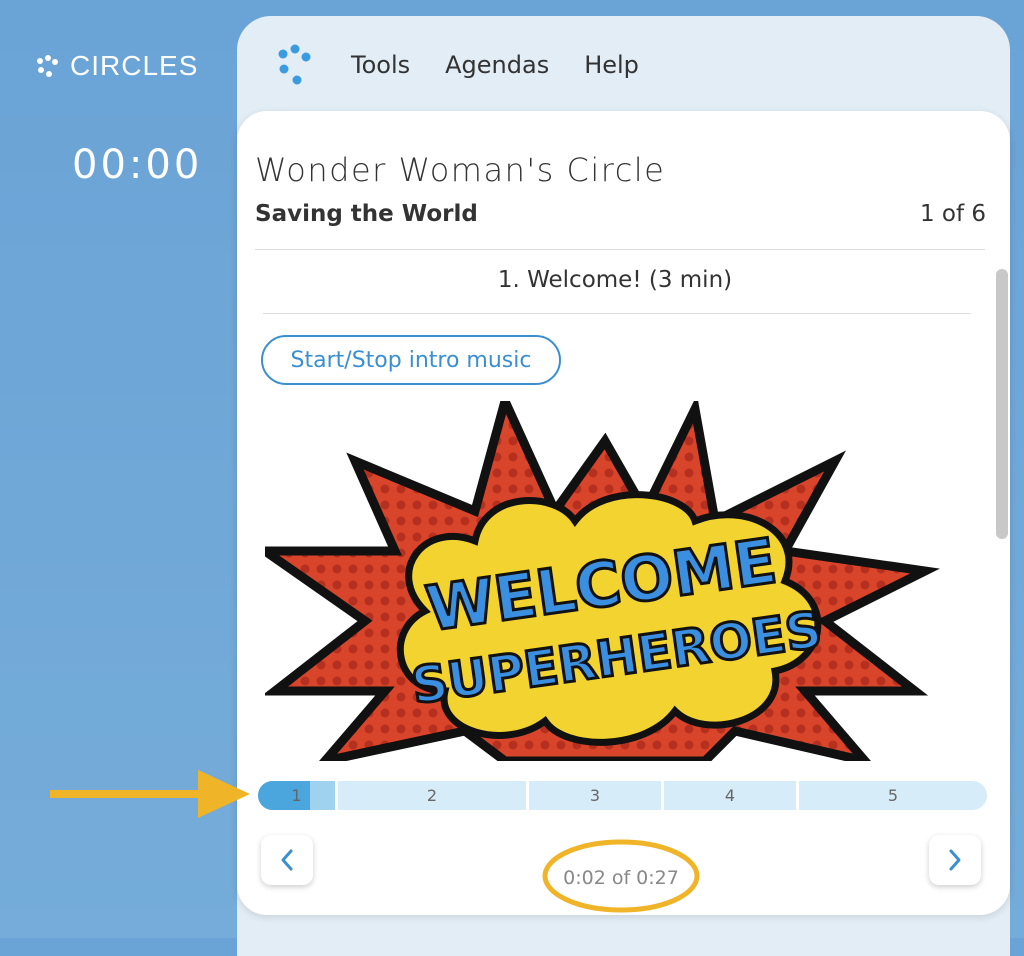 The width and height of the screenshot is (1024, 956). I want to click on annotation-circle, so click(621, 876).